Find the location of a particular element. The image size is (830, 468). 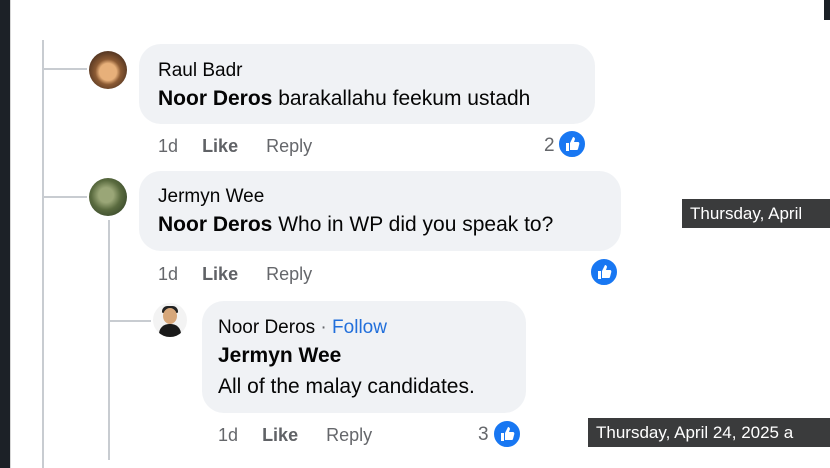

comment-text: Noor Deros Who in WP did you speak to? is located at coordinates (355, 225).